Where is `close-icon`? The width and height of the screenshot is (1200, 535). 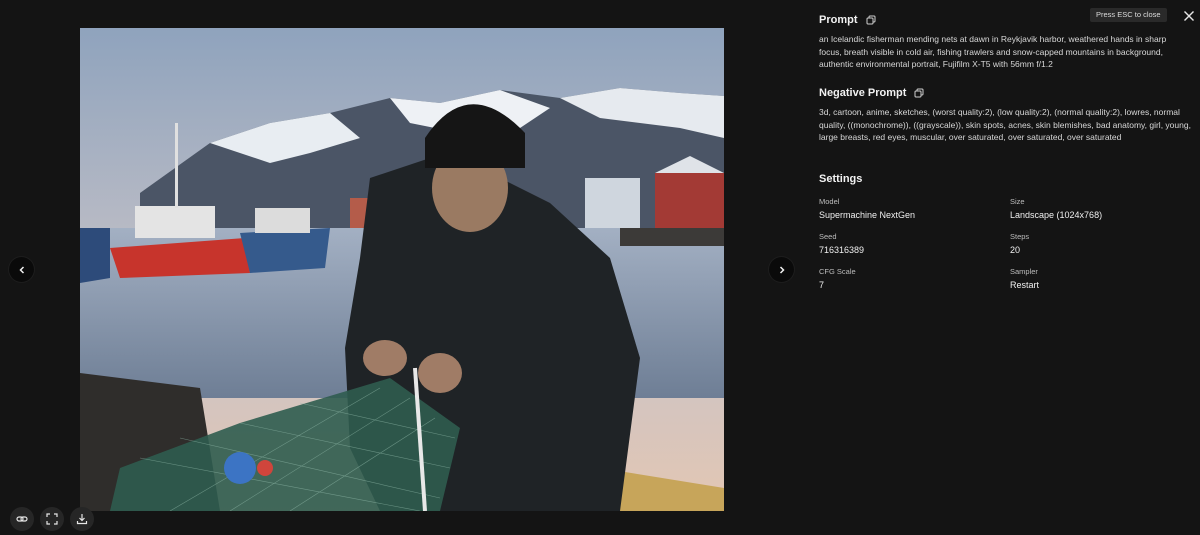
close-icon is located at coordinates (1189, 16).